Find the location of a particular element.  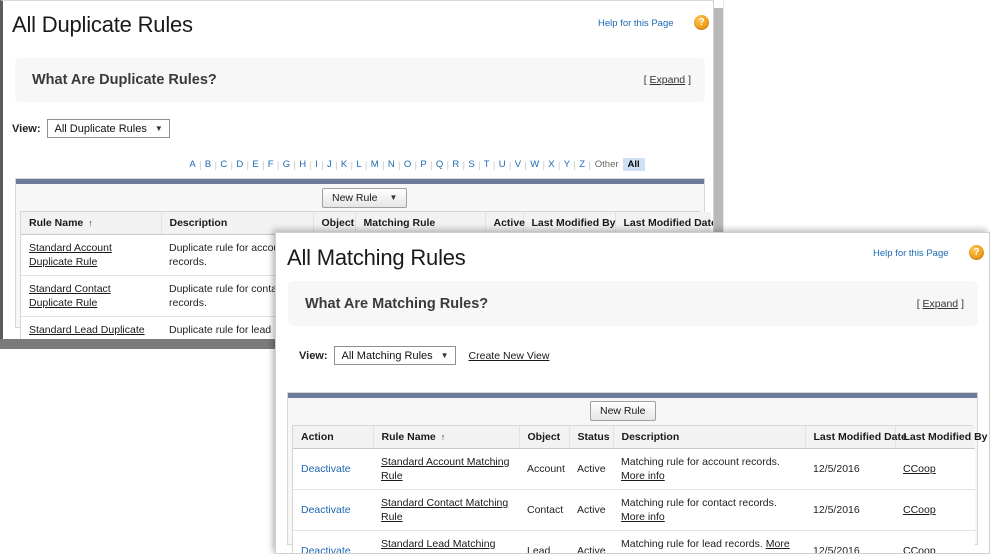

cell-object: Lead is located at coordinates (539, 549).